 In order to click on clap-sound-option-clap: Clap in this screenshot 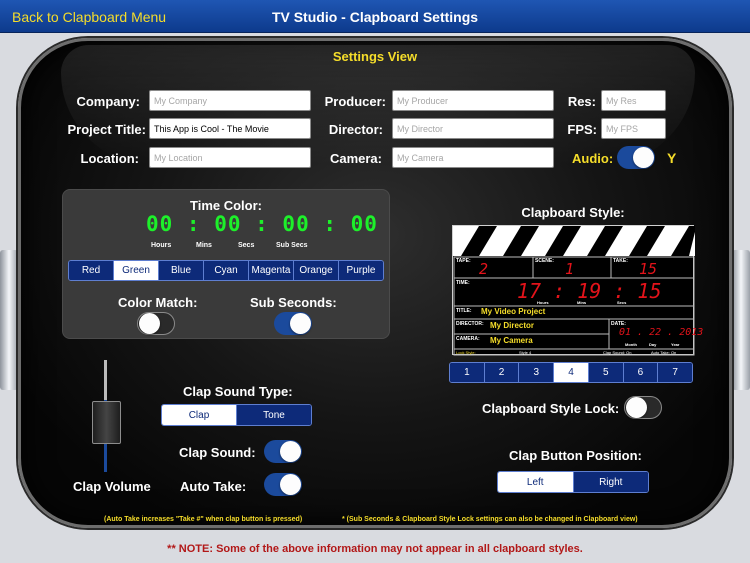, I will do `click(199, 415)`.